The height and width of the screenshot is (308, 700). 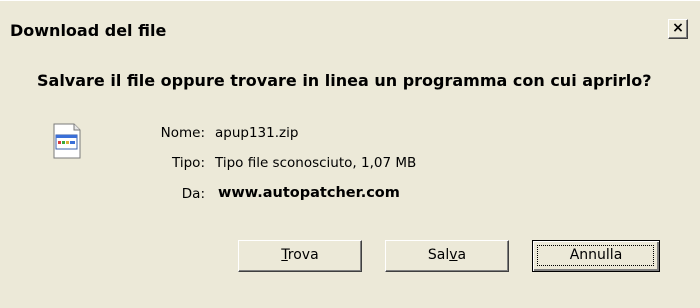 What do you see at coordinates (309, 193) in the screenshot?
I see `source-url-value: www.autopatcher.com` at bounding box center [309, 193].